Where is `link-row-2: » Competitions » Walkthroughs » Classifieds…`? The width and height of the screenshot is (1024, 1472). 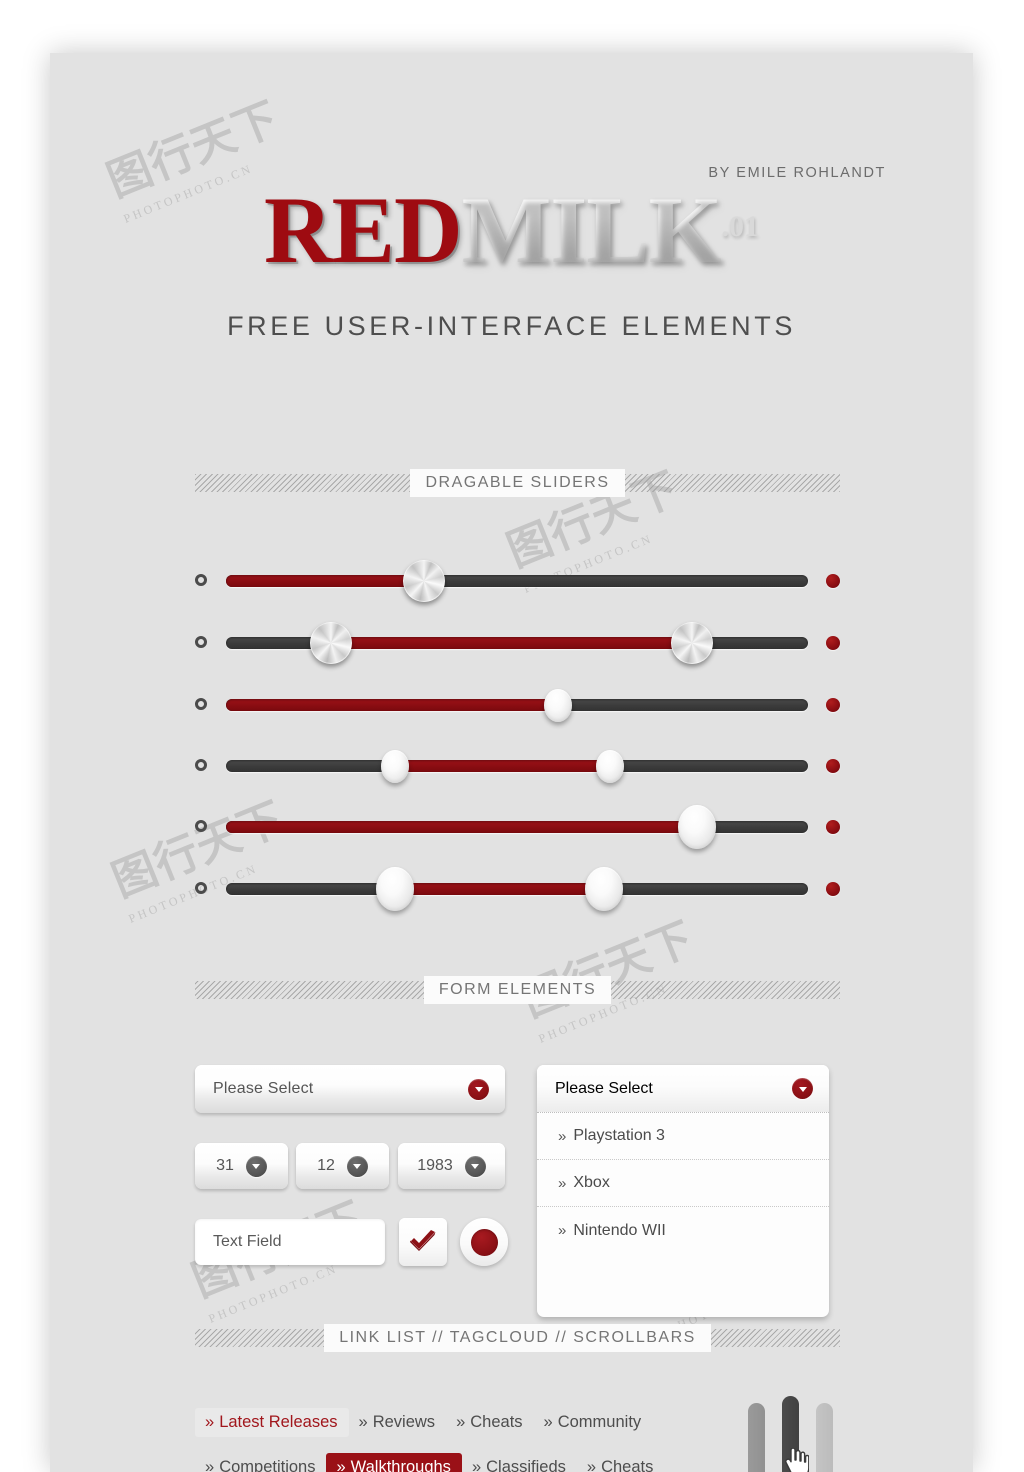
link-row-2: » Competitions » Walkthroughs » Classifieds… is located at coordinates (429, 1462).